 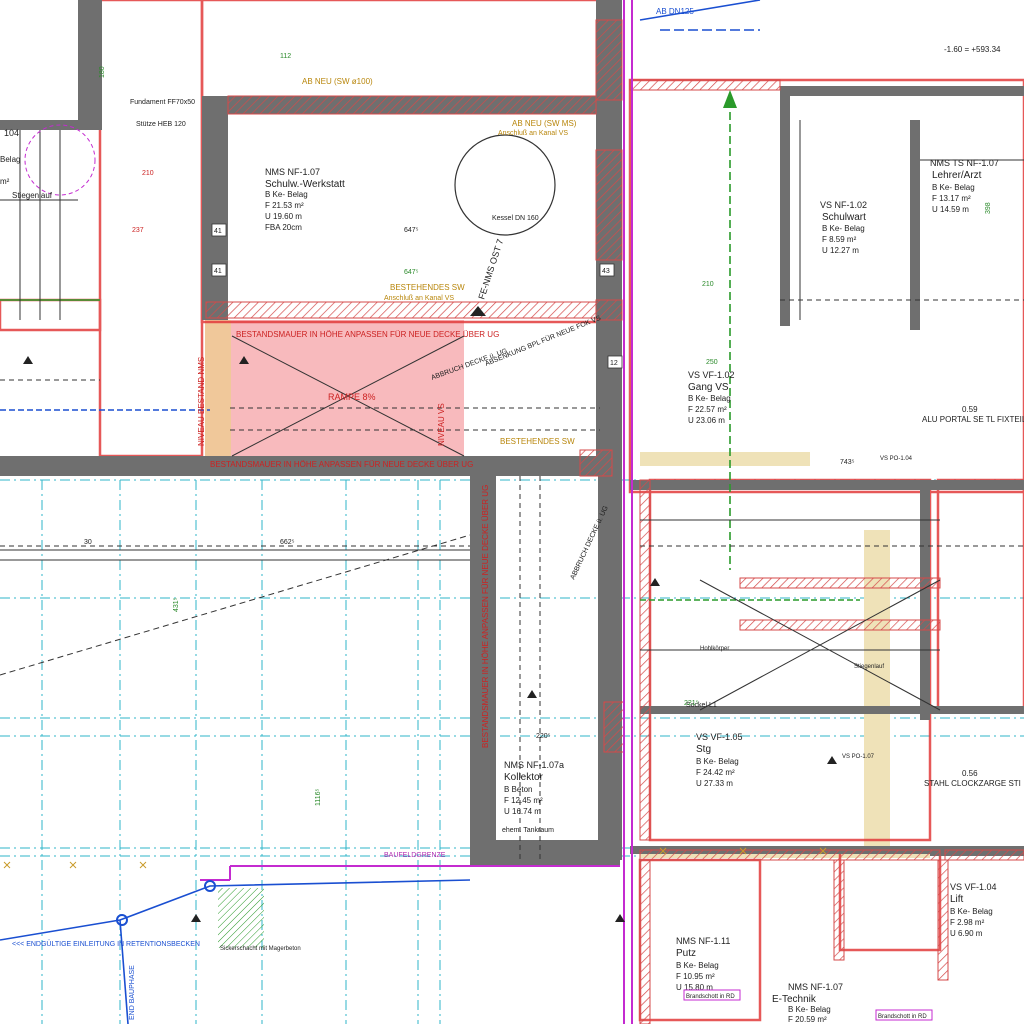 I want to click on axis-mark: 12, so click(x=614, y=363).